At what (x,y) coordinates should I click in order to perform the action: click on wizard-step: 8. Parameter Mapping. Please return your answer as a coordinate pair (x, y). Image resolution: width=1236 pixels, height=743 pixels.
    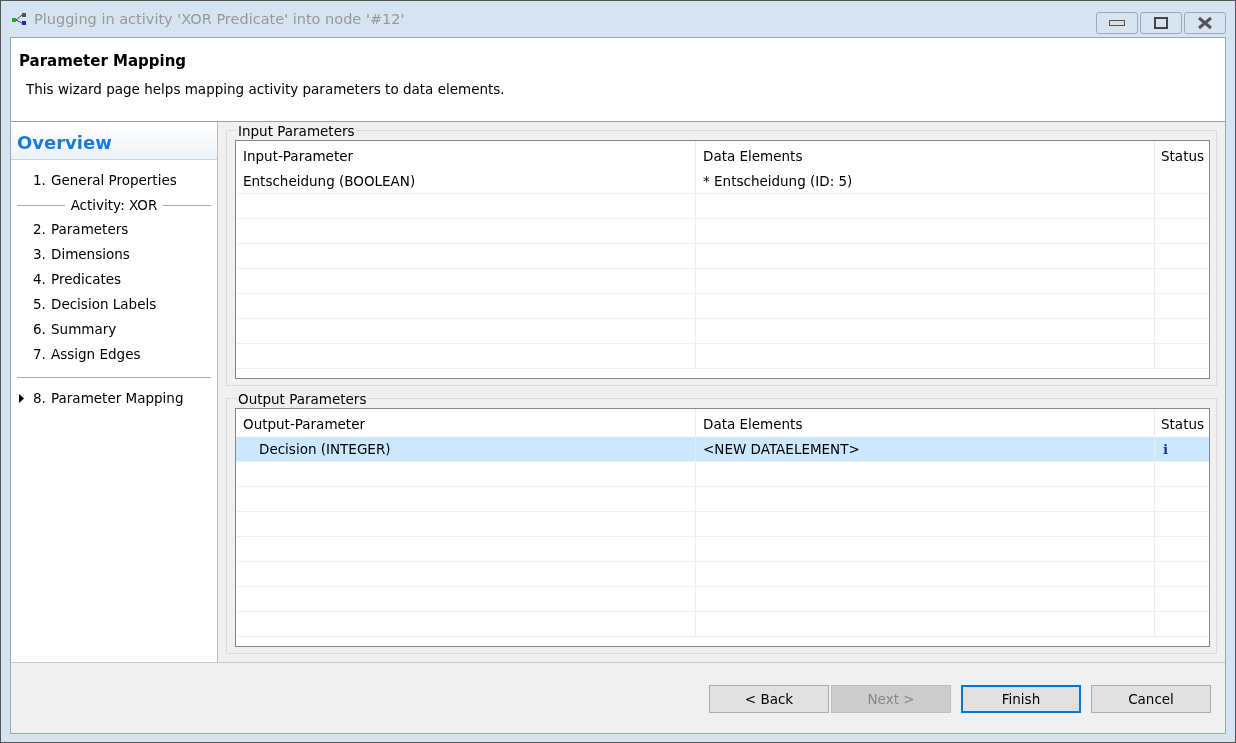
    Looking at the image, I should click on (114, 398).